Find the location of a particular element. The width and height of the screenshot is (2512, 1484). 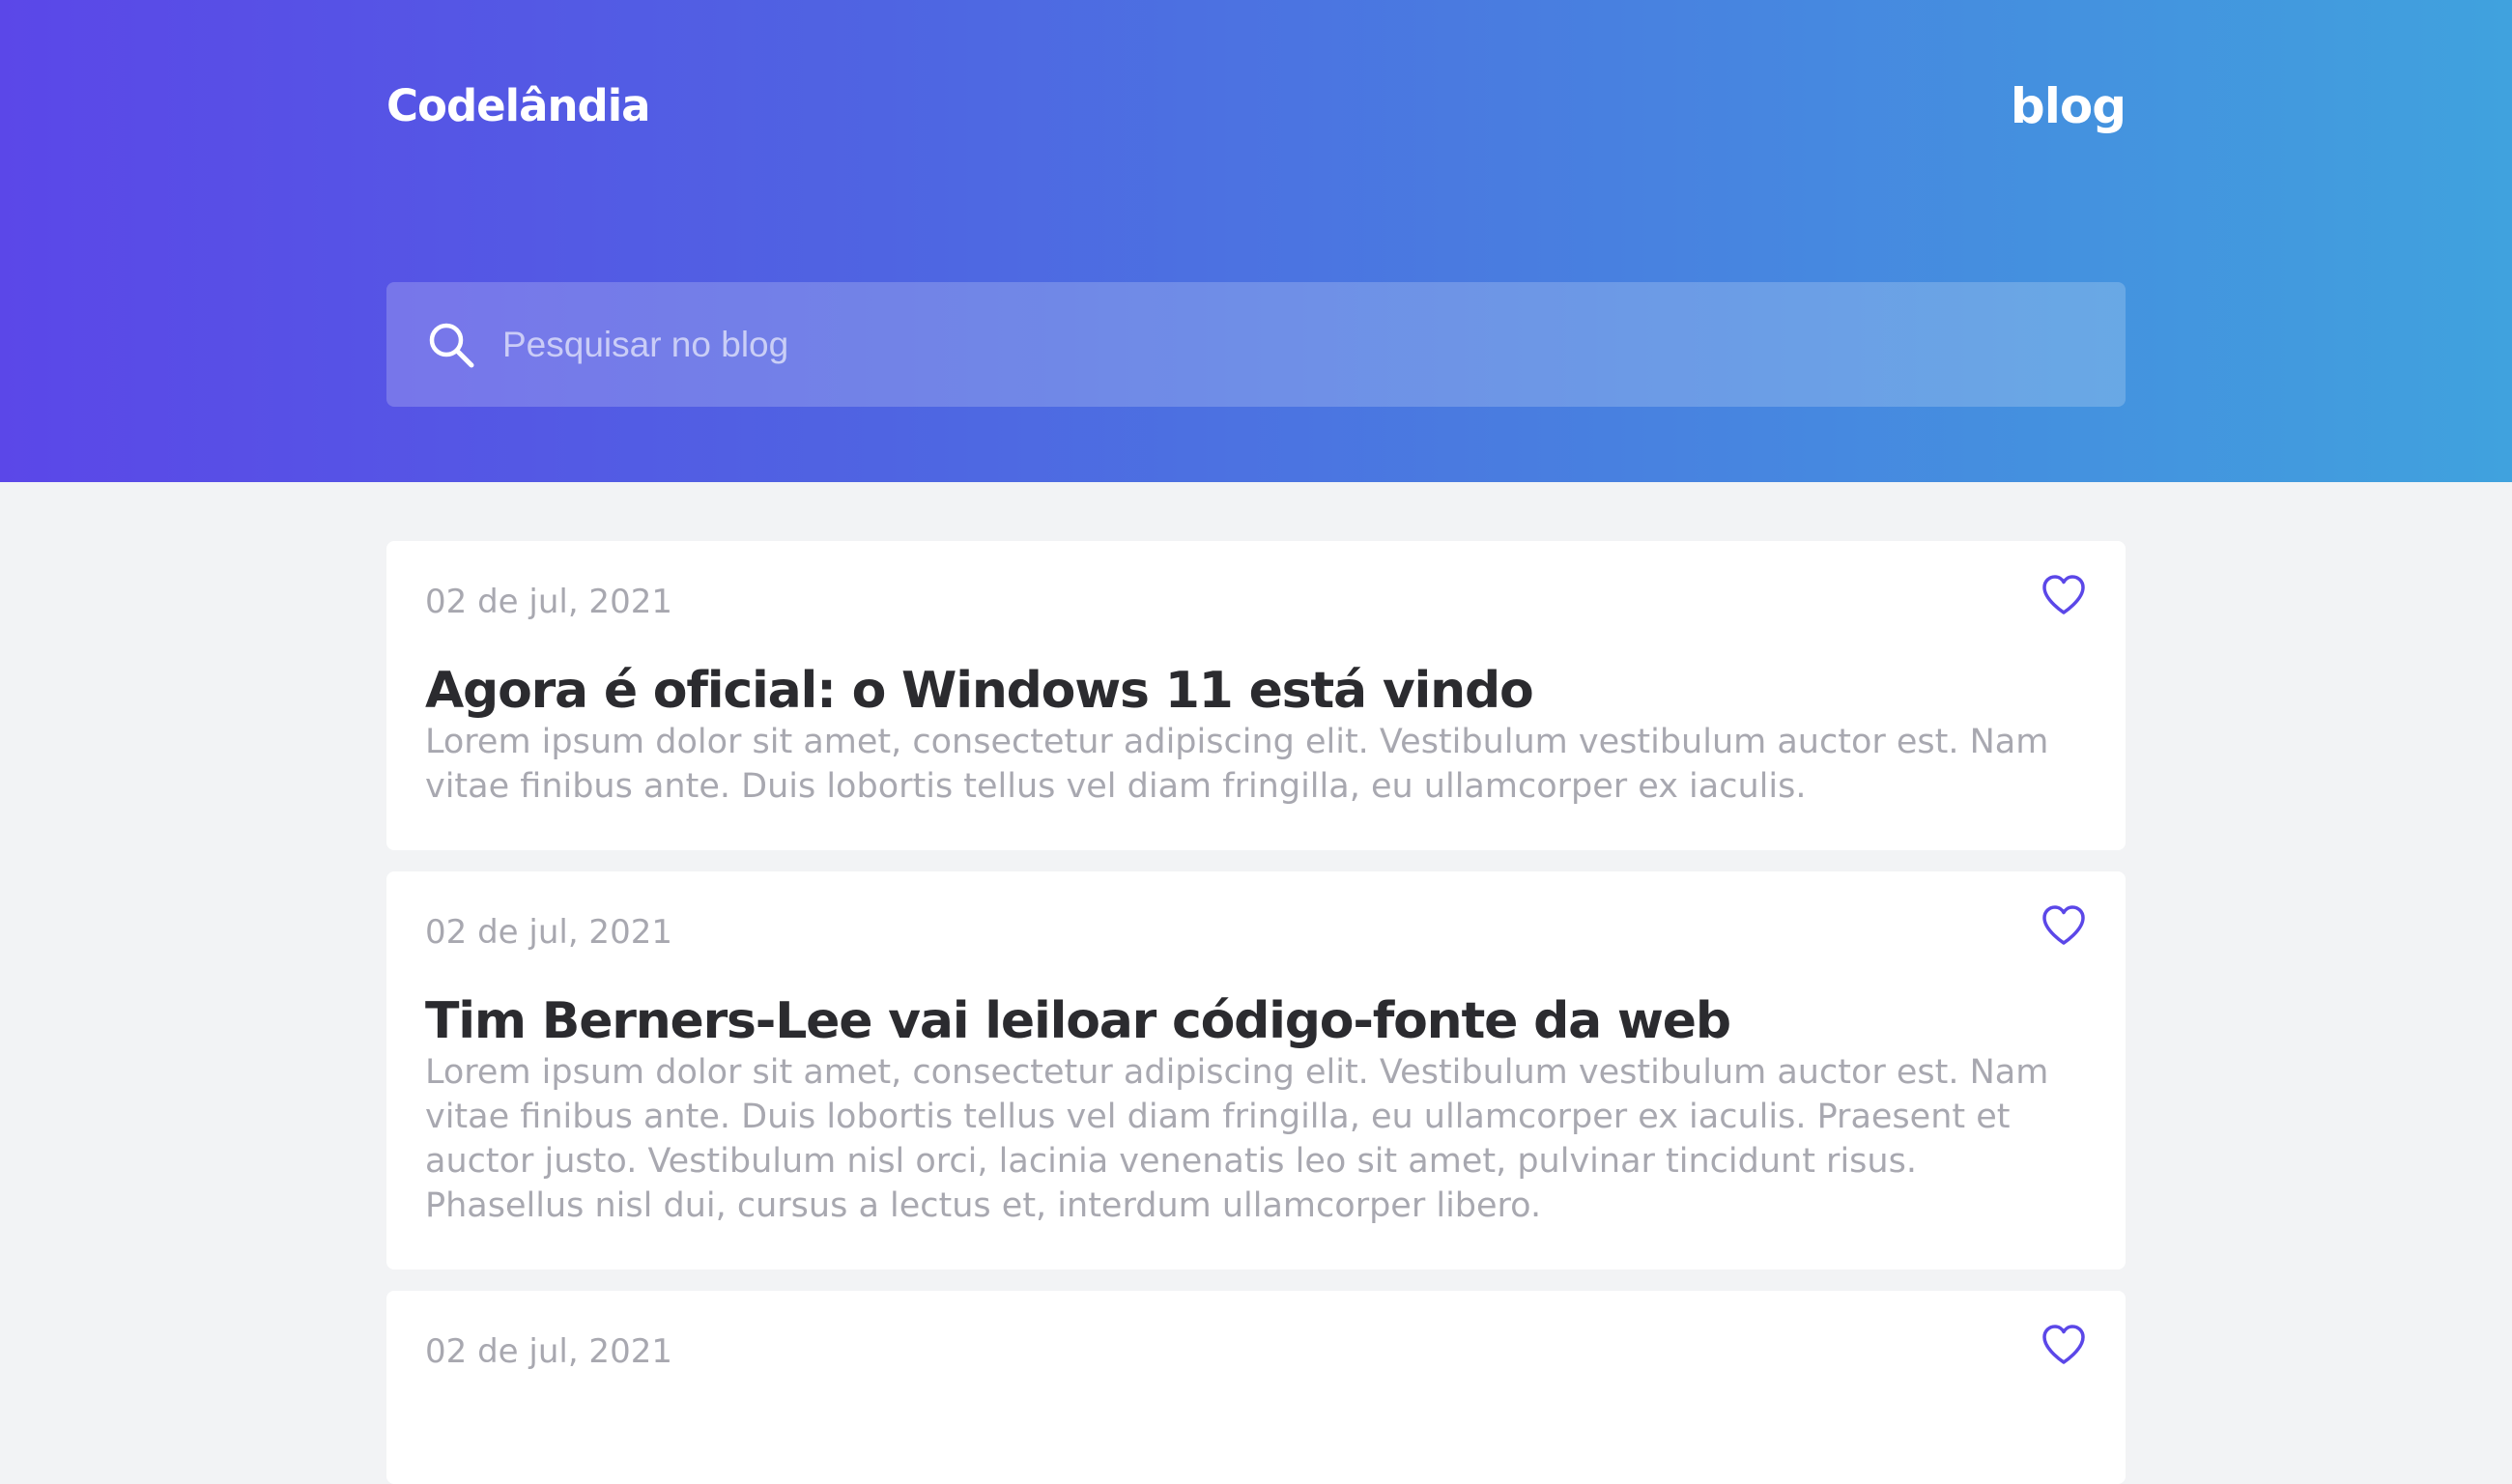

search-bar is located at coordinates (1256, 345).